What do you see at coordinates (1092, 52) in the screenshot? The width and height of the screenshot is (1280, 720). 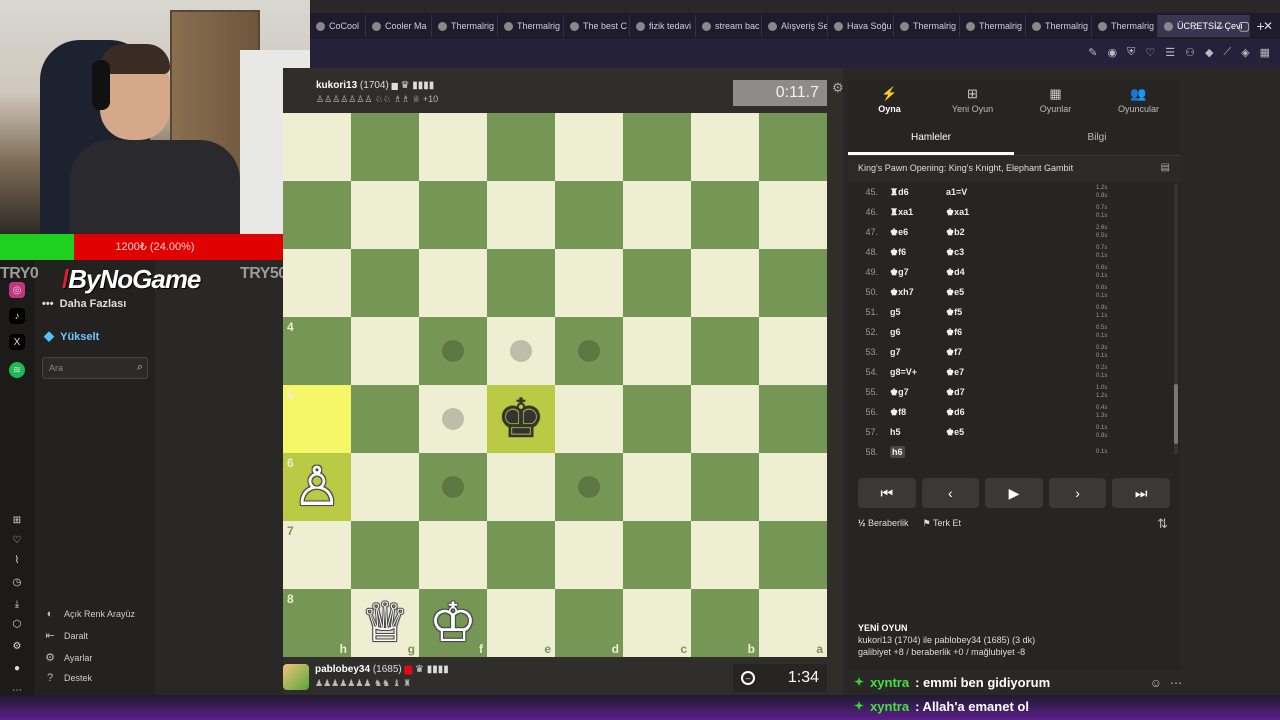 I see `edit-icon: ✎` at bounding box center [1092, 52].